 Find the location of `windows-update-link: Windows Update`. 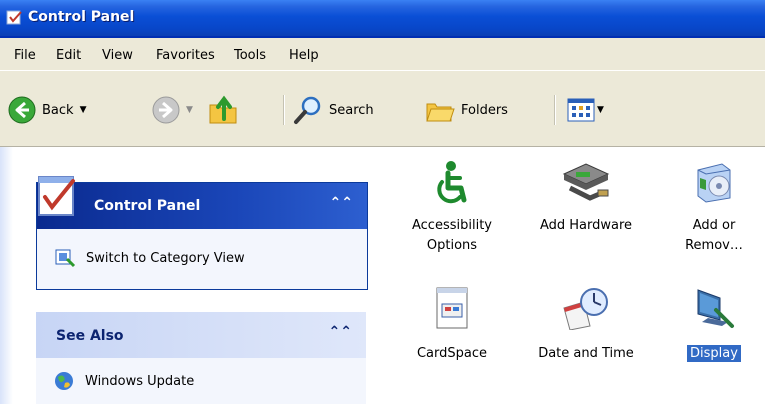

windows-update-link: Windows Update is located at coordinates (123, 381).